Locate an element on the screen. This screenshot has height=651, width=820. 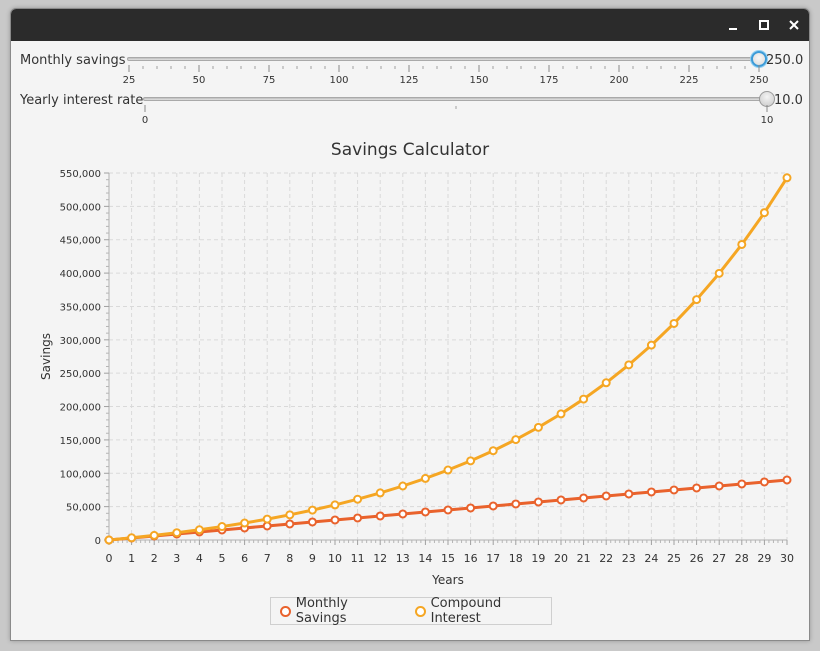
legend-label-compound-interest: Compound Interest is located at coordinates (466, 611).